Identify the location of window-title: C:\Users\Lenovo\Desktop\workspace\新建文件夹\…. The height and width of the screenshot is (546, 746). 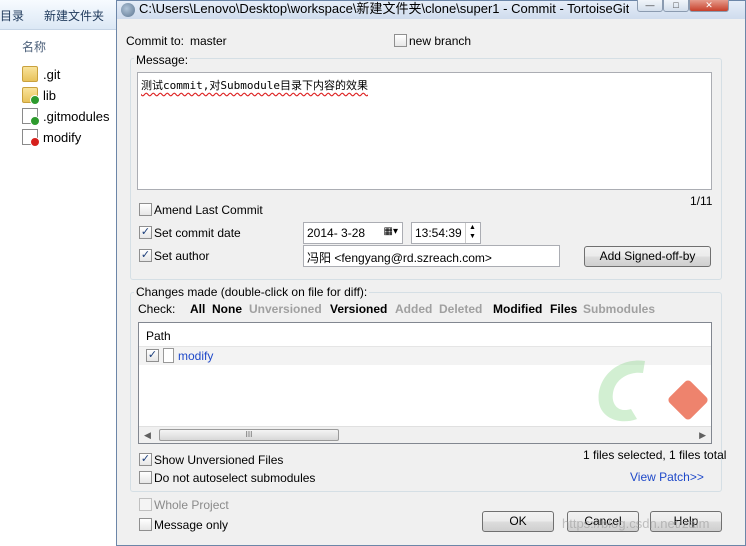
(384, 8).